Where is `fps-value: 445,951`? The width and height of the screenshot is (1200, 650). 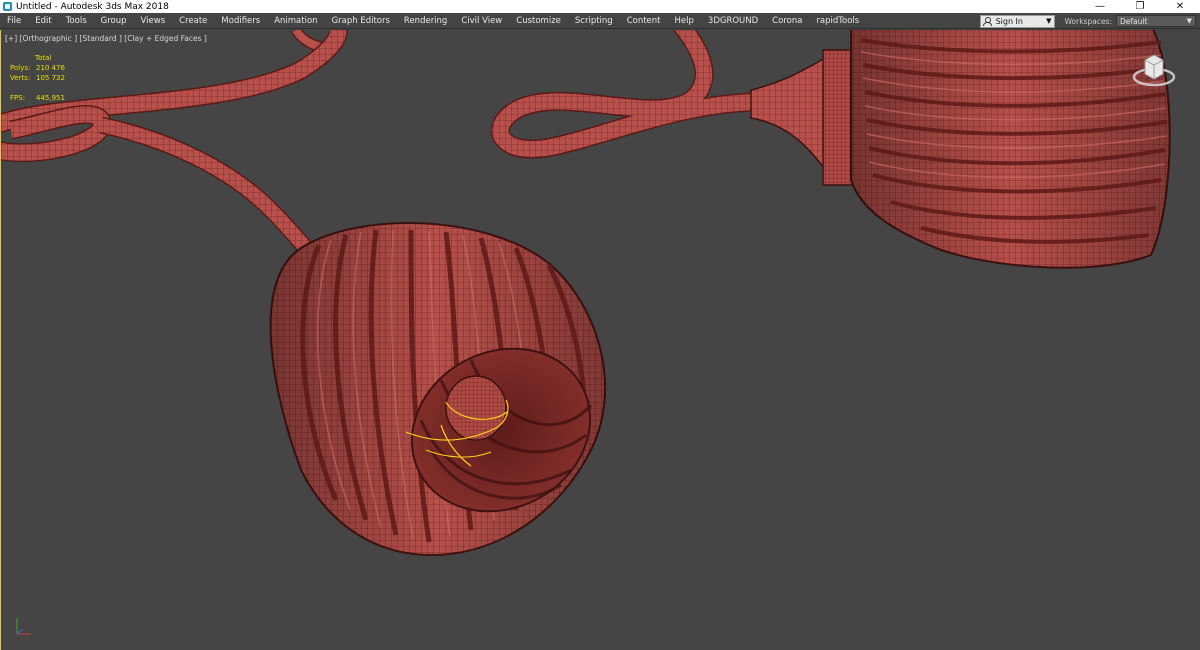
fps-value: 445,951 is located at coordinates (50, 98).